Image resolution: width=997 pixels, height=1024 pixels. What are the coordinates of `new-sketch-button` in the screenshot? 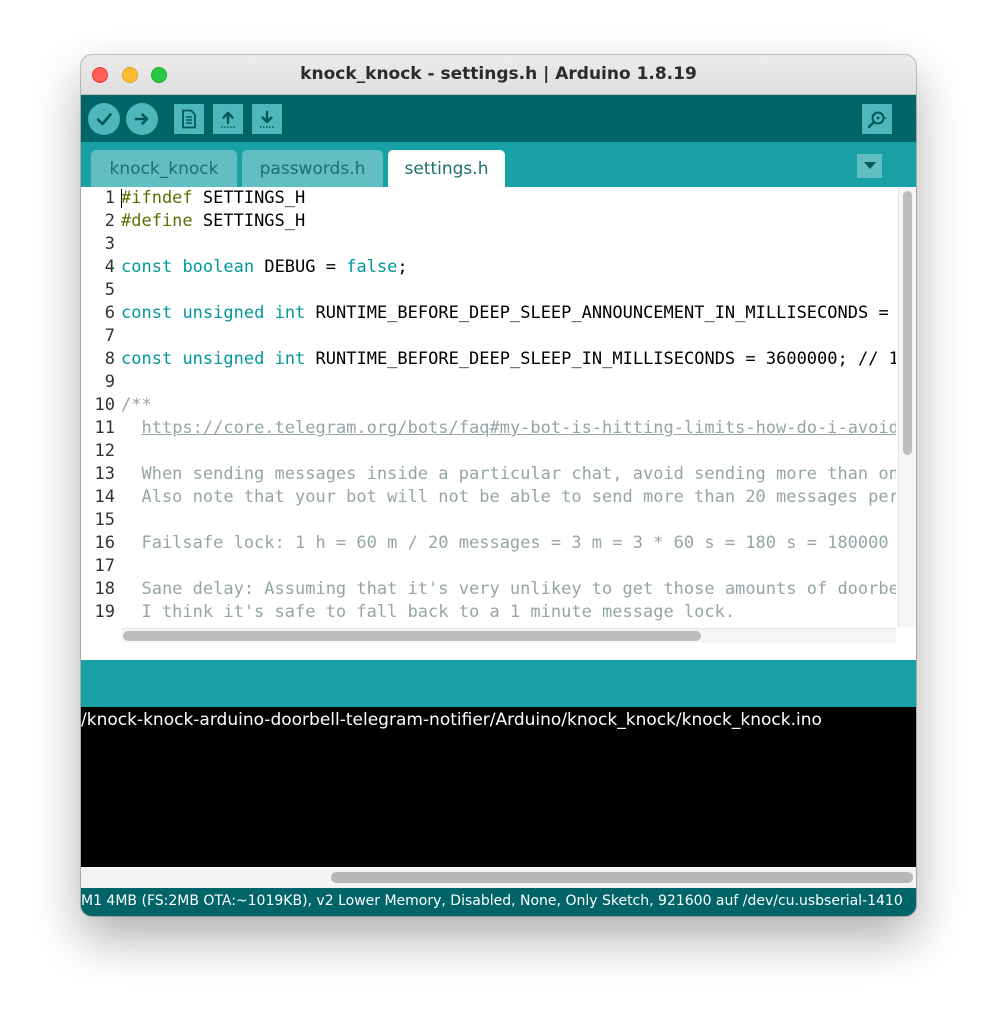 It's located at (189, 119).